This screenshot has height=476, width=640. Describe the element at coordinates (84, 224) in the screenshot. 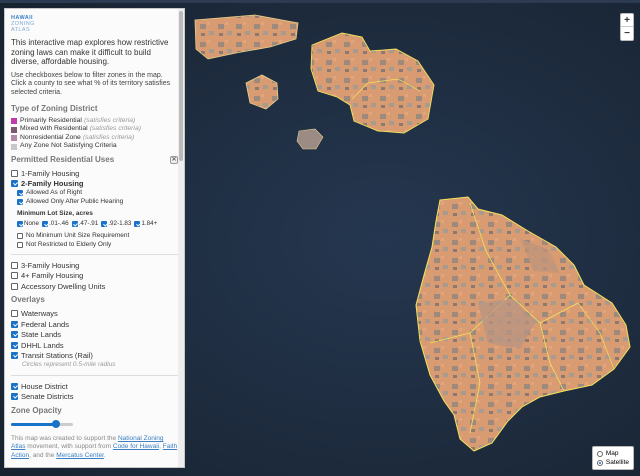

I see `lot-size-47-91-checkbox: .47-.91` at that location.